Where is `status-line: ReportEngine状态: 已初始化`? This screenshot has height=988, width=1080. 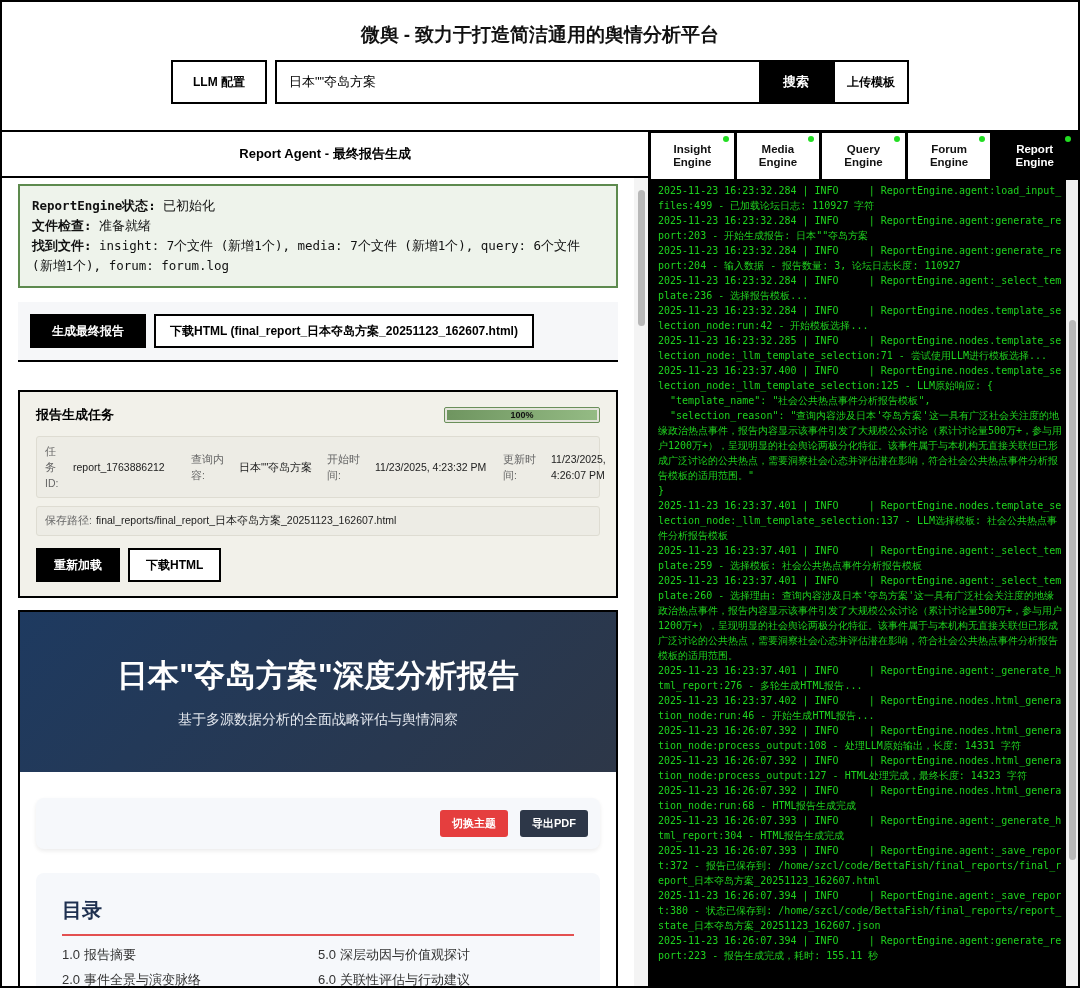
status-line: ReportEngine状态: 已初始化 is located at coordinates (124, 206).